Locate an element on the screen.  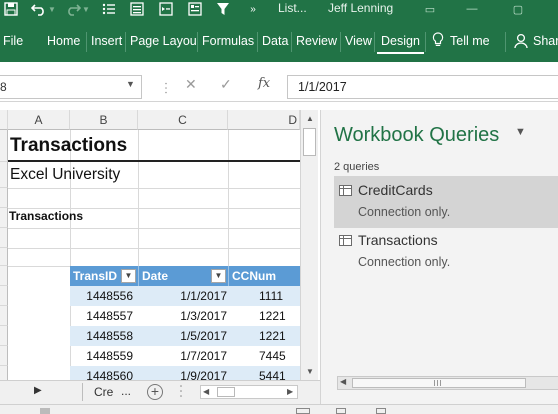
page-break-view-icon is located at coordinates (381, 411).